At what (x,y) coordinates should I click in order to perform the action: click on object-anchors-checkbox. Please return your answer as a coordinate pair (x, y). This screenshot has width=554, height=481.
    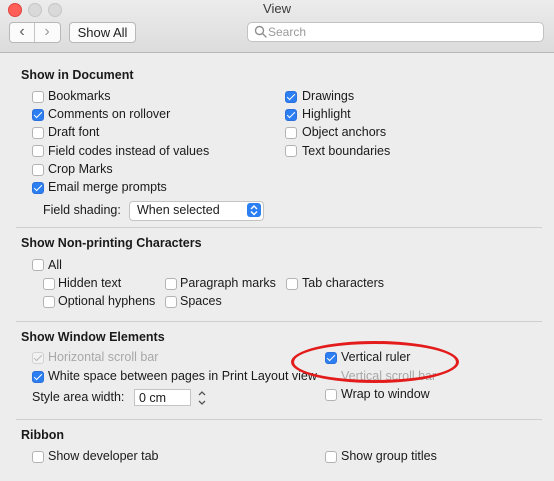
    Looking at the image, I should click on (291, 133).